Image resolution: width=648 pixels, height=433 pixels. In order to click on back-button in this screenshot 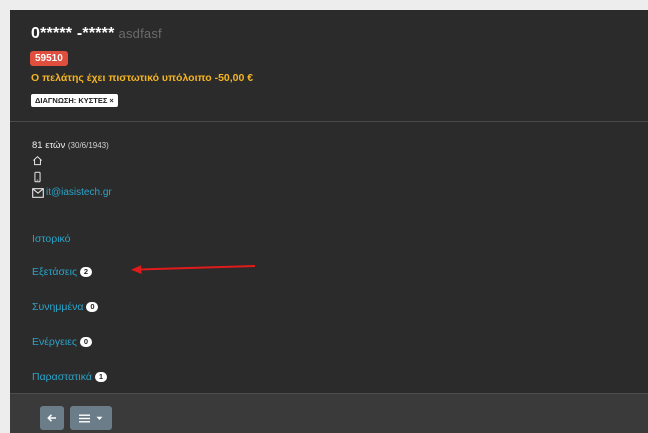, I will do `click(52, 418)`.